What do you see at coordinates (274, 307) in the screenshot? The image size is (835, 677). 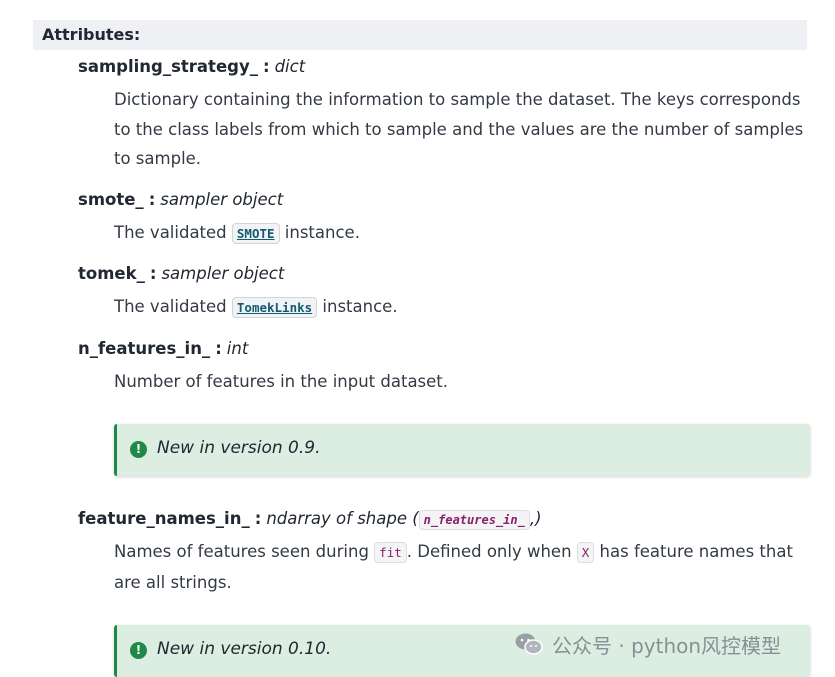 I see `tomeklinks-link: TomekLinks` at bounding box center [274, 307].